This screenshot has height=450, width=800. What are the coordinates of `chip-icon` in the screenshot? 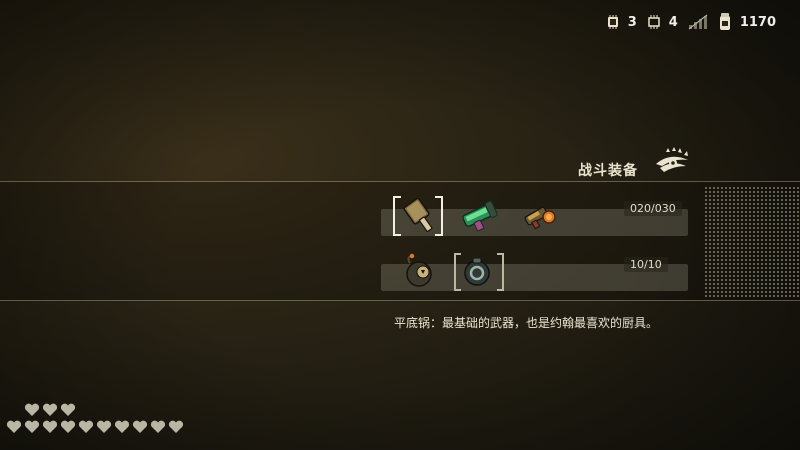 It's located at (613, 22).